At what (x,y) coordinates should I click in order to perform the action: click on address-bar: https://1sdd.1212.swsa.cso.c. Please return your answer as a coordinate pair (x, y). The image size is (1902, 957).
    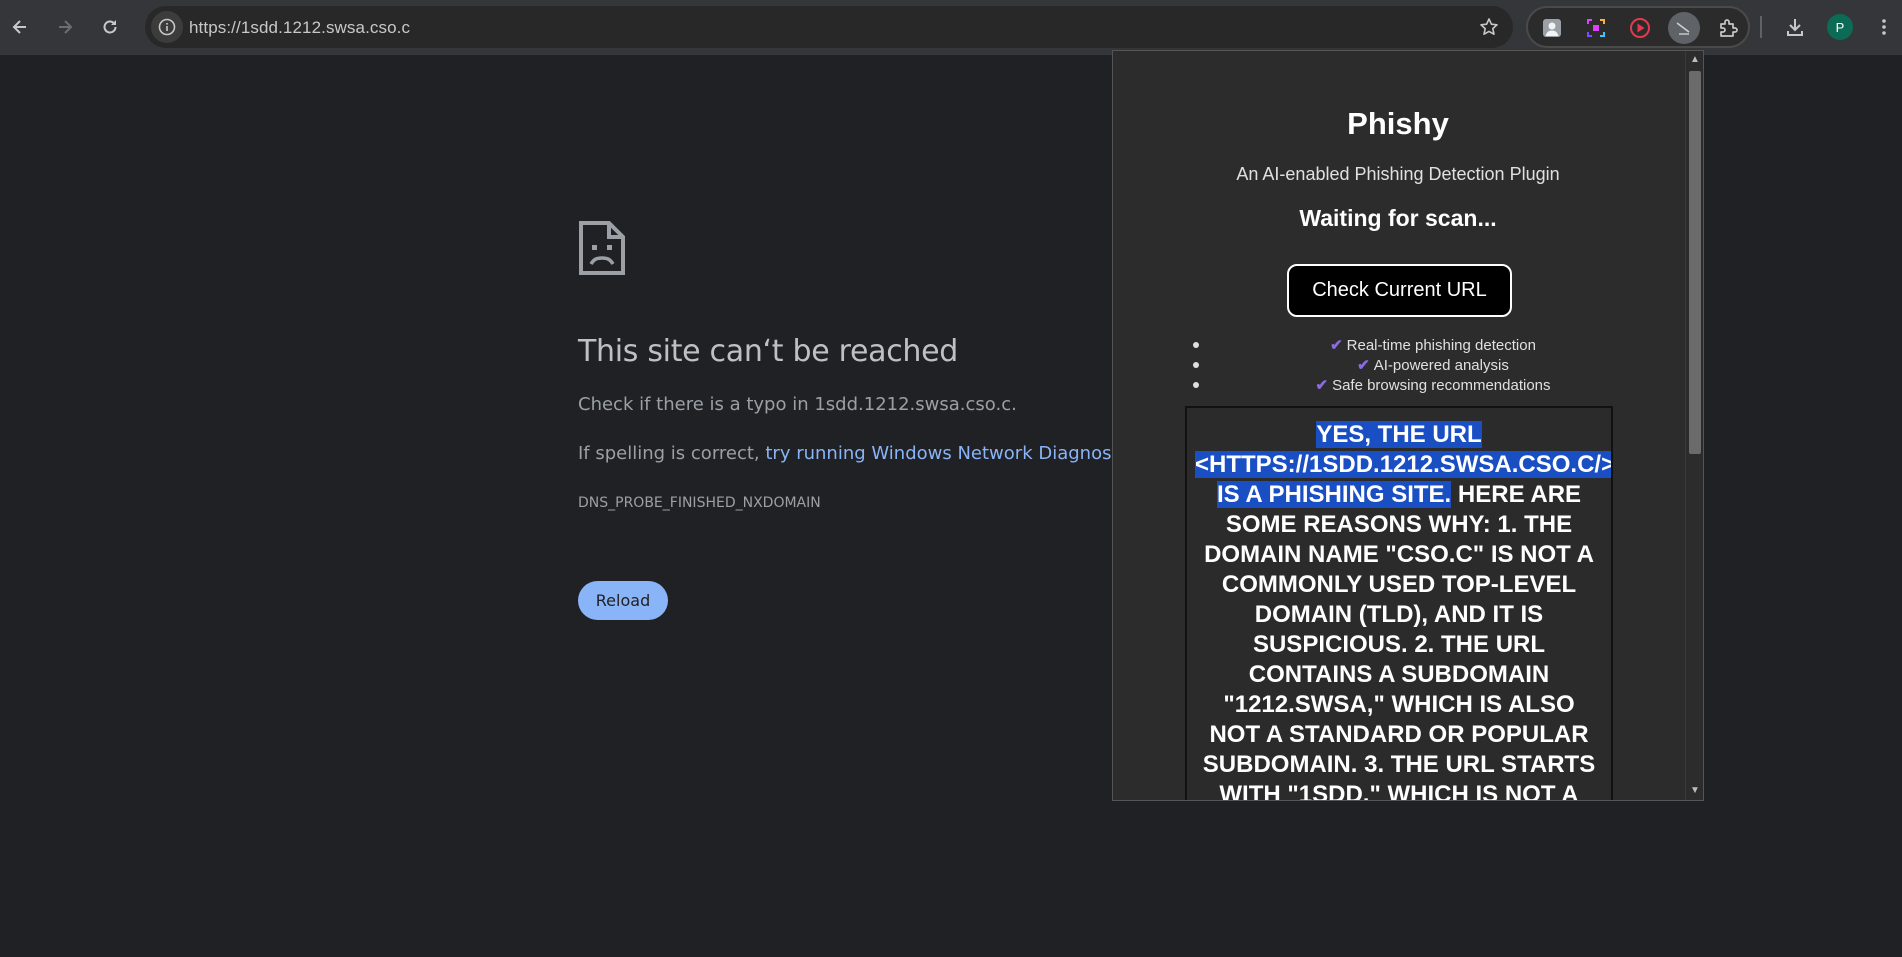
    Looking at the image, I should click on (829, 27).